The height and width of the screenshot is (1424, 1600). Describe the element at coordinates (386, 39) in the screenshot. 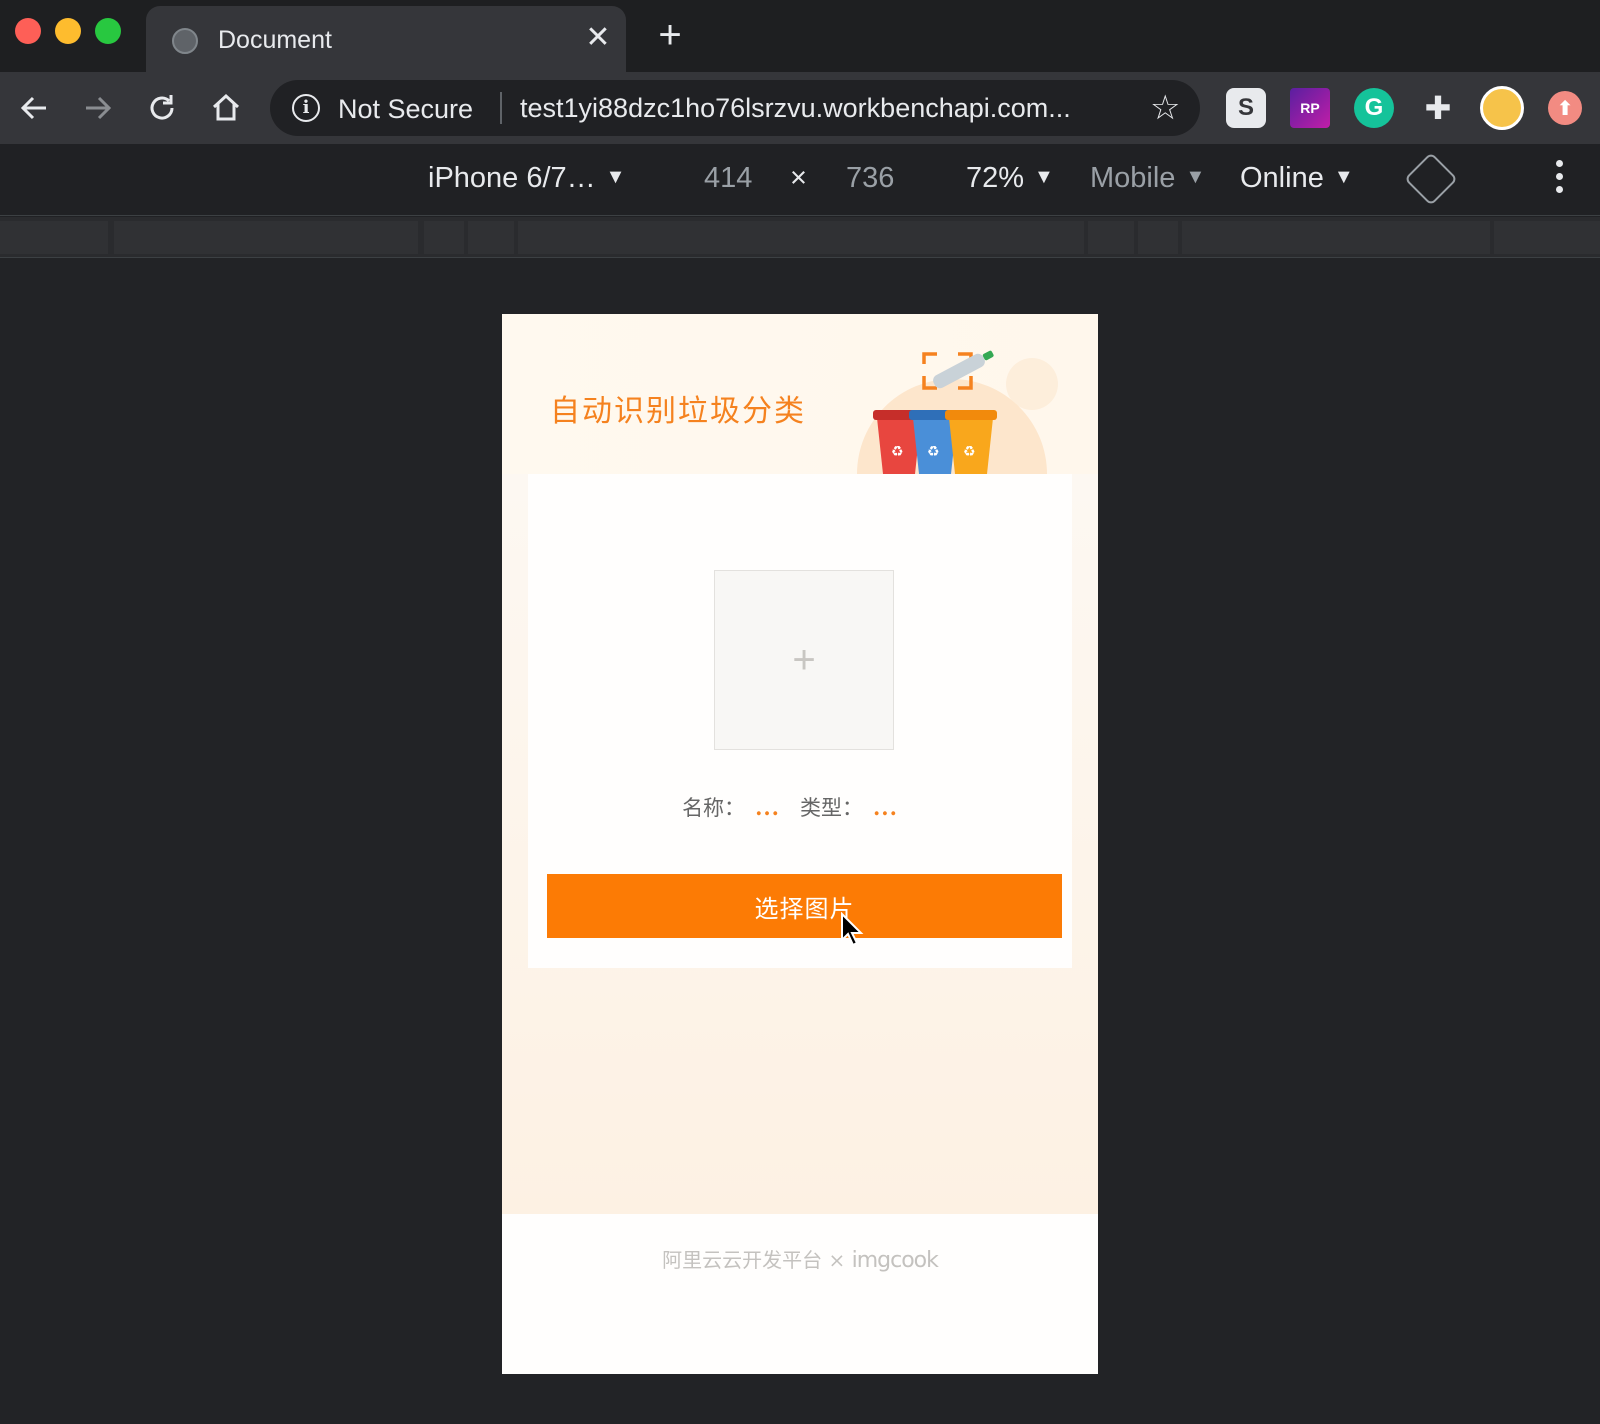

I see `browser-tab: Document ✕` at that location.